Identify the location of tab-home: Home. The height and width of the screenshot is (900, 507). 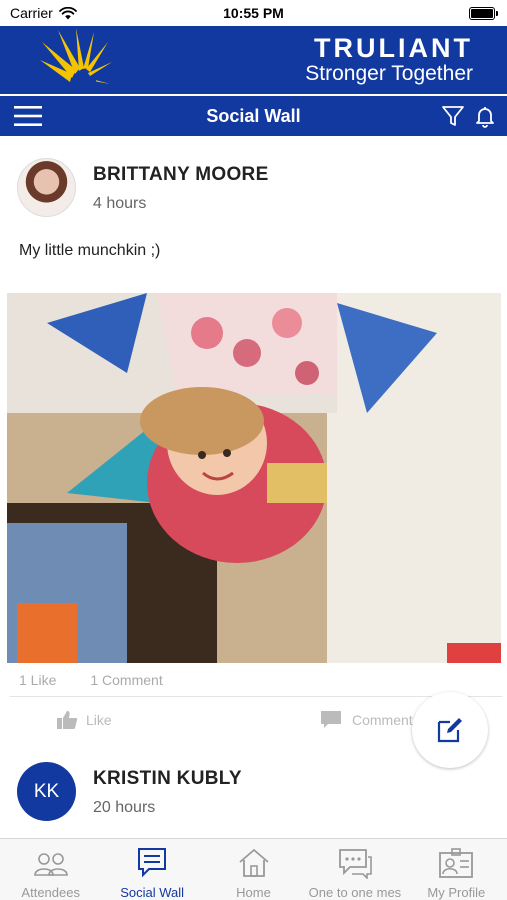
(253, 869).